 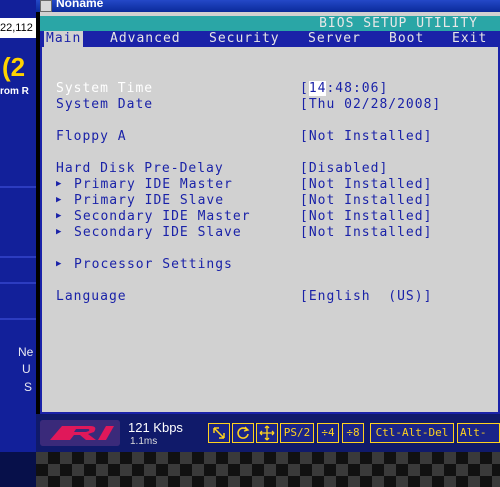 What do you see at coordinates (304, 88) in the screenshot?
I see `bracket: [` at bounding box center [304, 88].